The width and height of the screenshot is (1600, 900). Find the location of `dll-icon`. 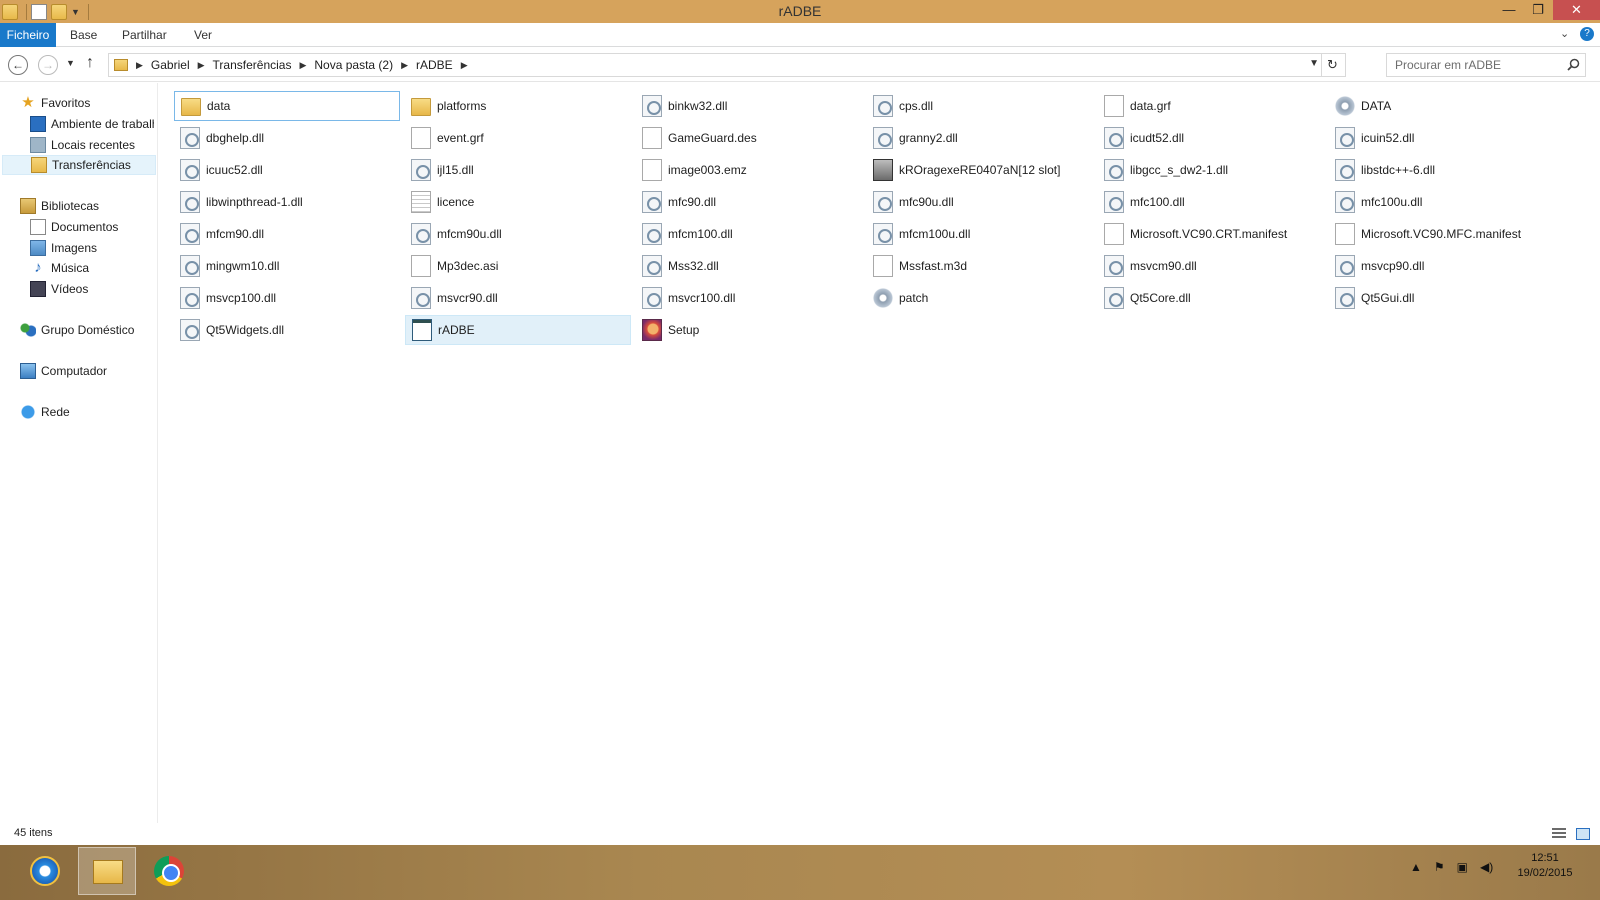

dll-icon is located at coordinates (1345, 170).